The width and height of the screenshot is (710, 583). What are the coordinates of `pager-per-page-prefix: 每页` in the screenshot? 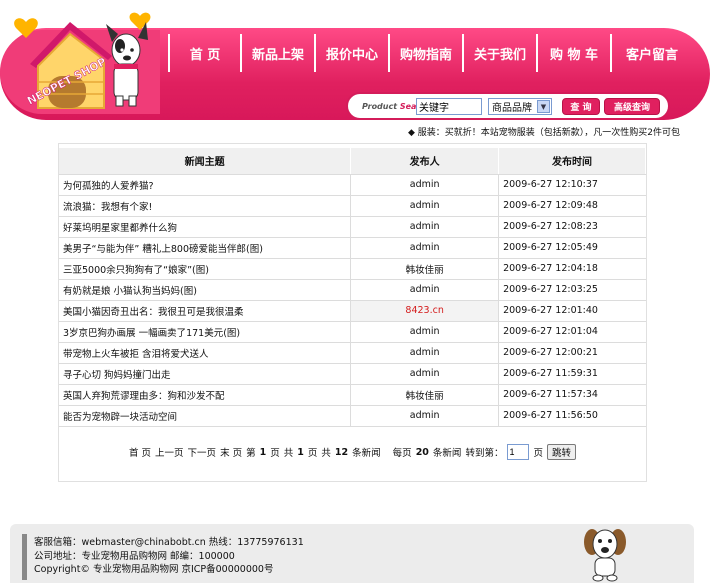 It's located at (402, 453).